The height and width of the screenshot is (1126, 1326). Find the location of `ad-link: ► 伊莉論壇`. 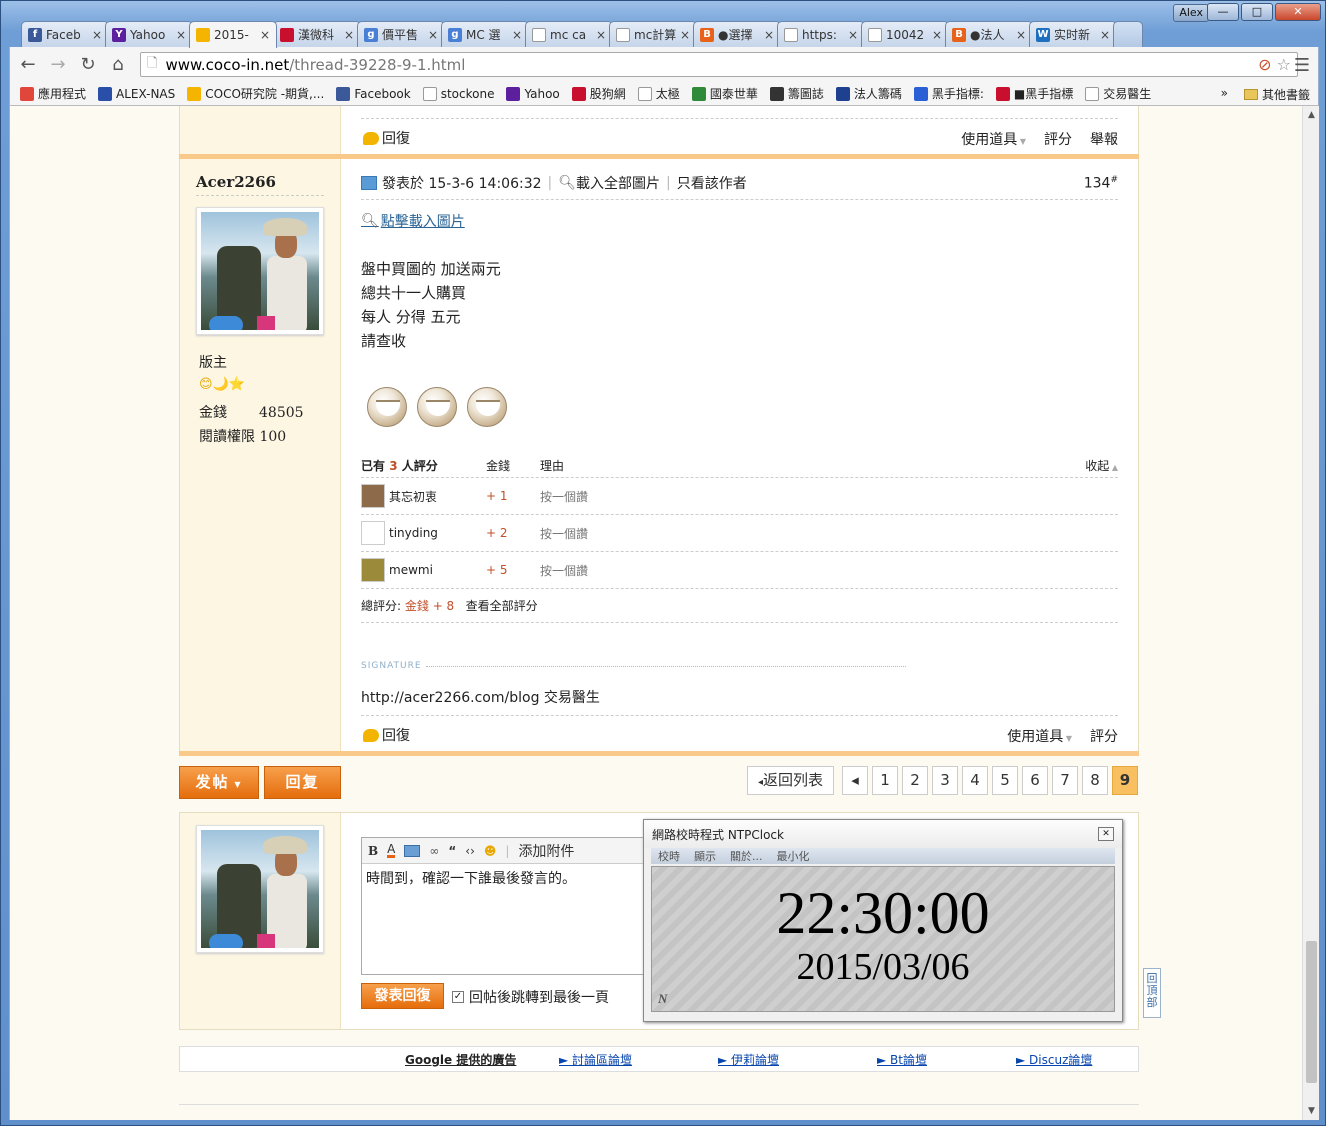

ad-link: ► 伊莉論壇 is located at coordinates (748, 1059).